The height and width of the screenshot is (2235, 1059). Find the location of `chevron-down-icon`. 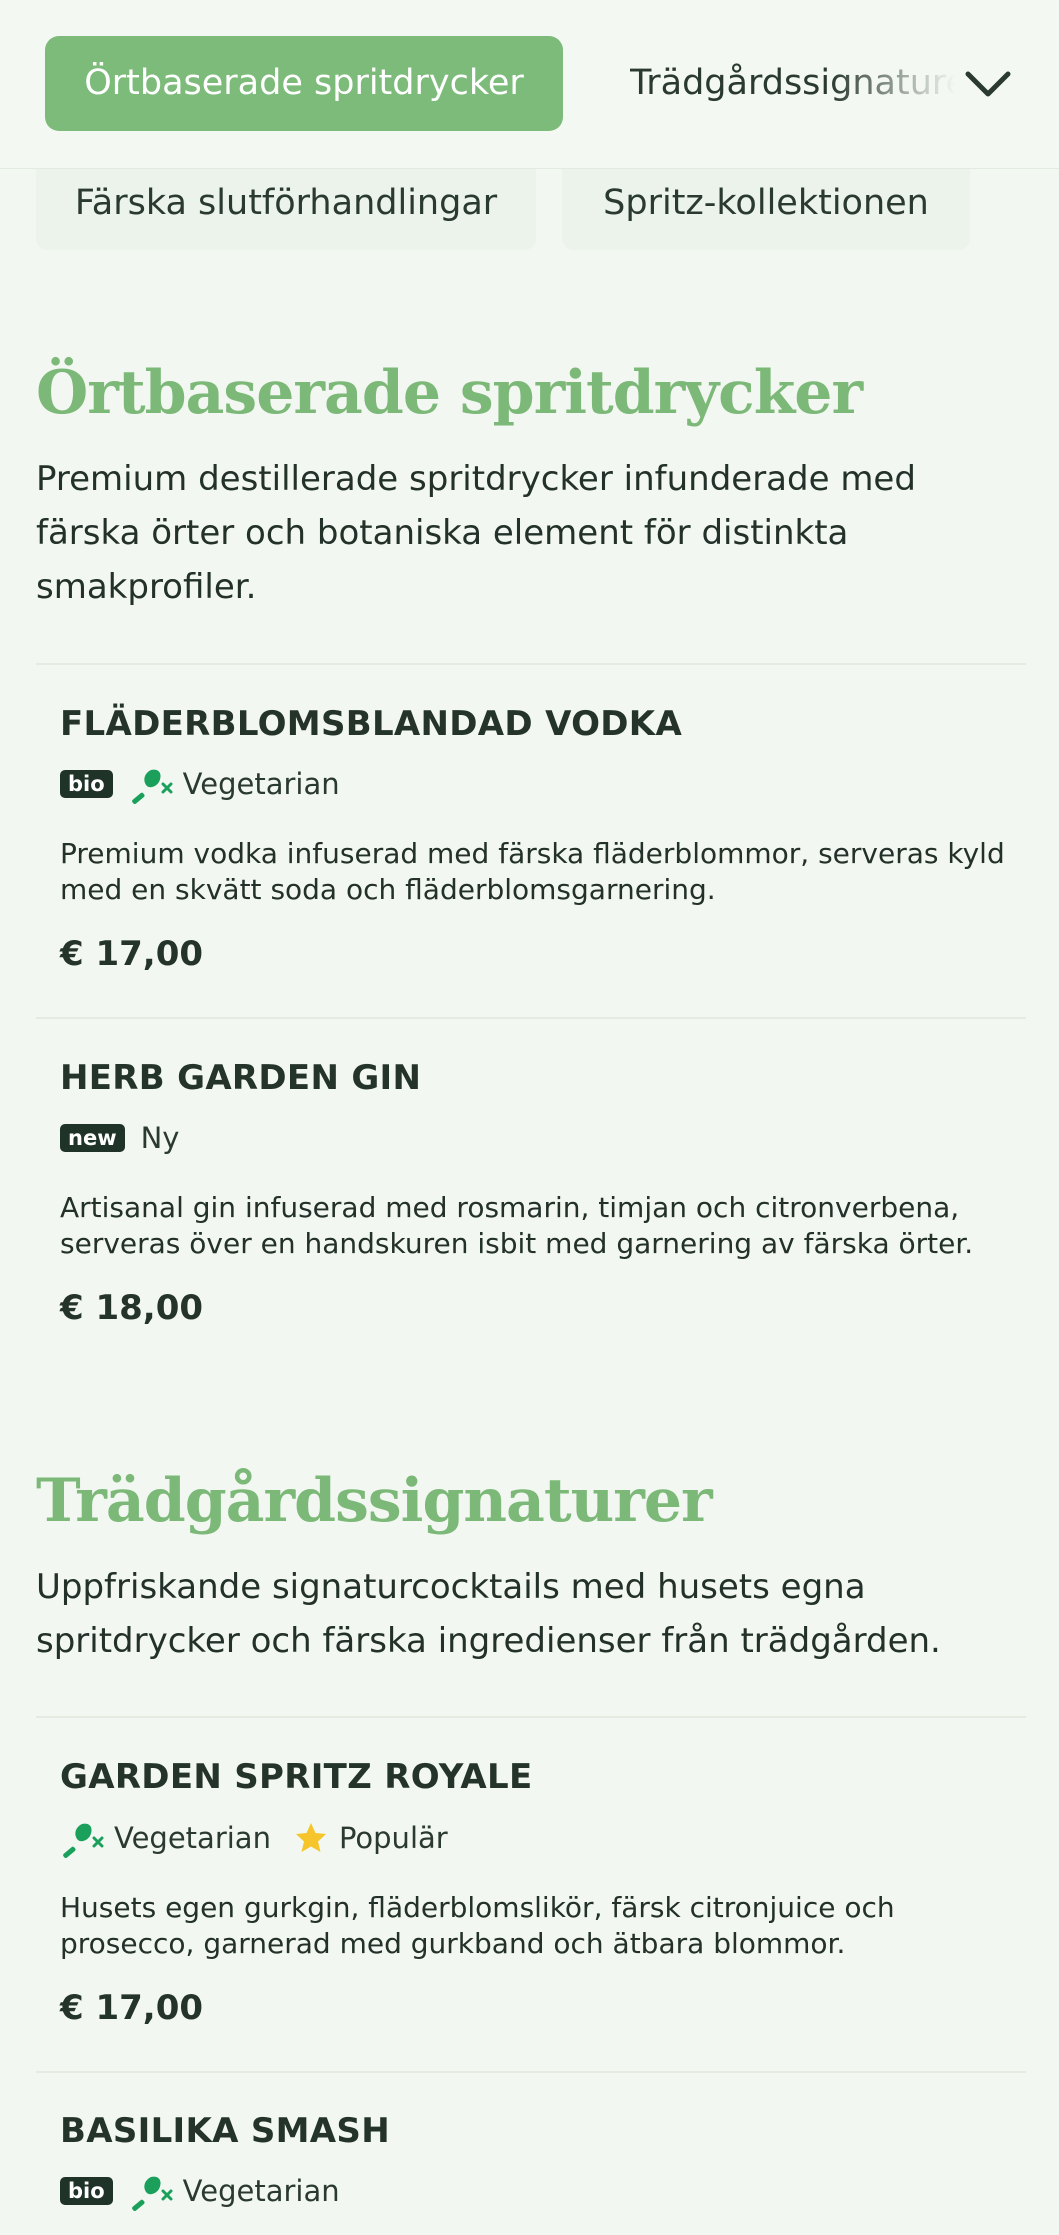

chevron-down-icon is located at coordinates (988, 84).